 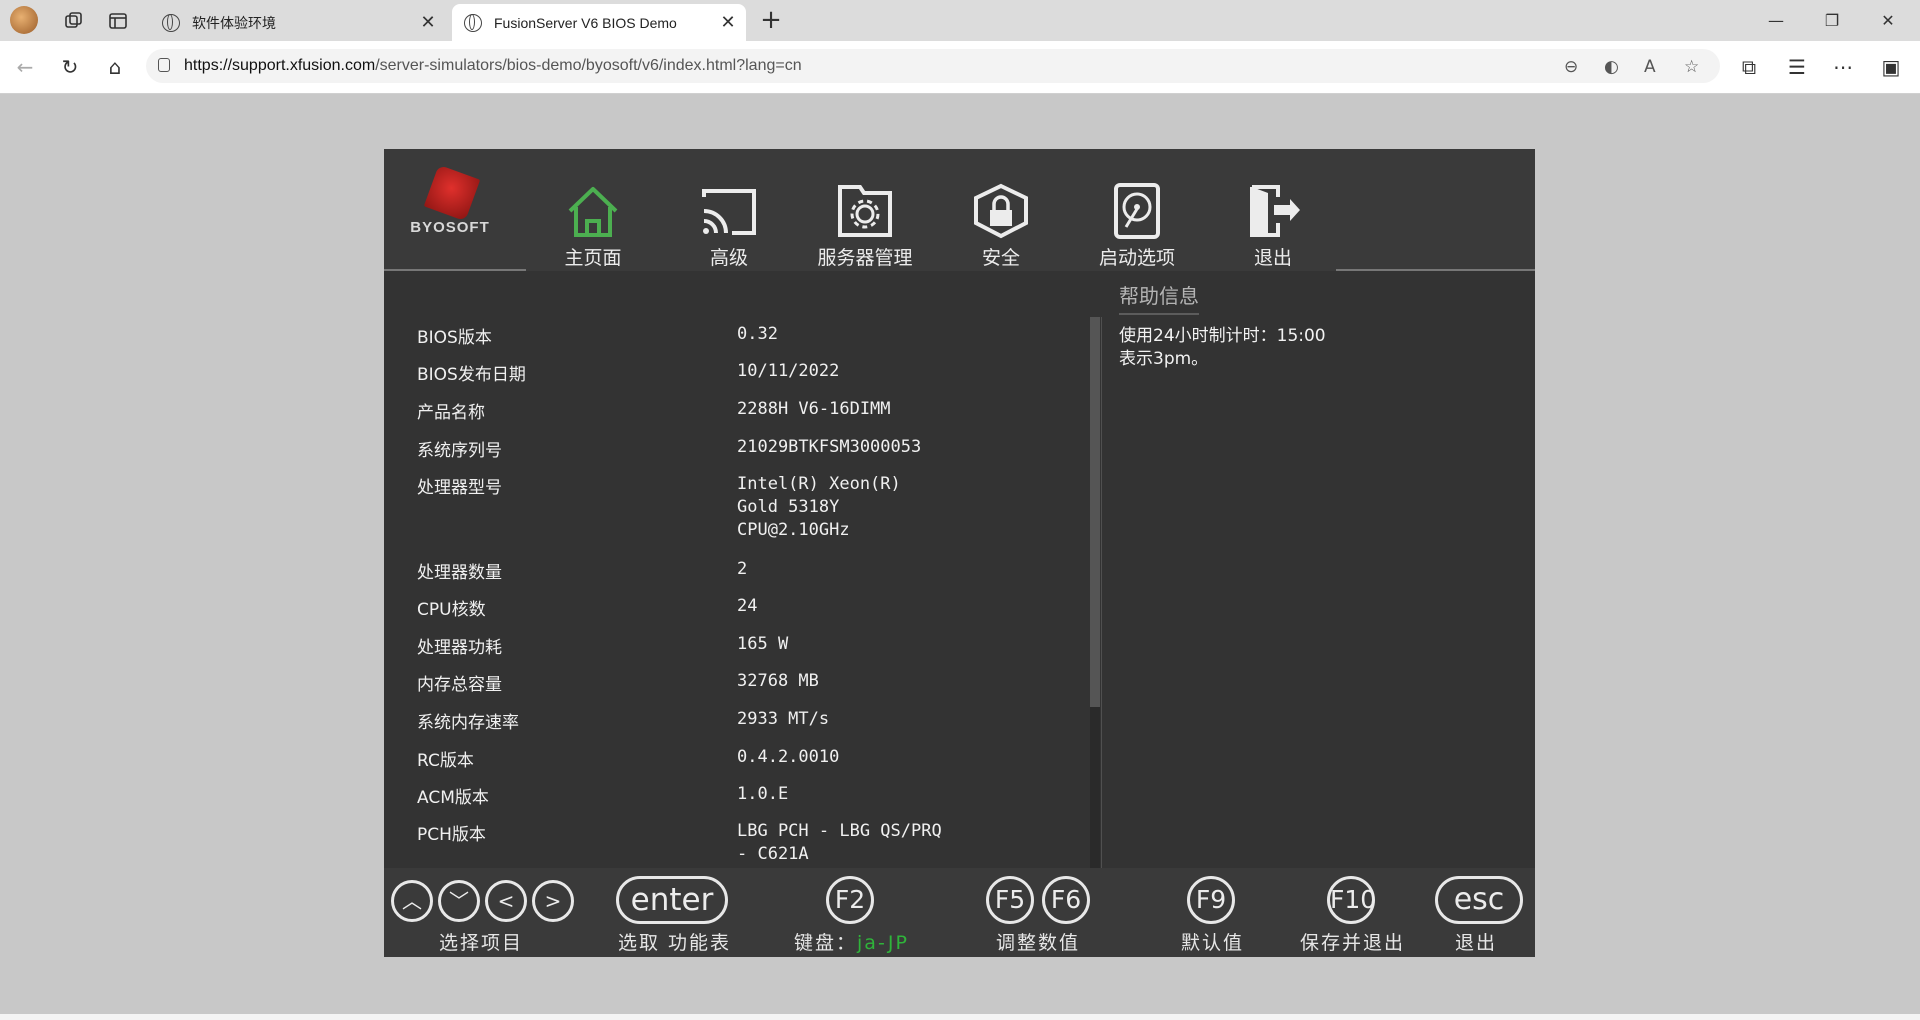 I want to click on page-bottom-strip, so click(x=960, y=1017).